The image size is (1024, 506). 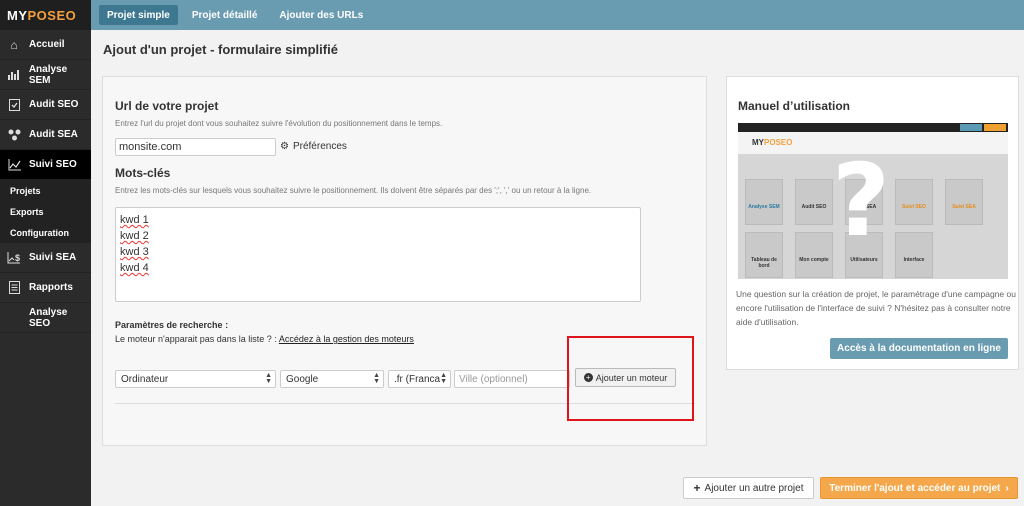 I want to click on preview-card: Suivi SEA, so click(x=964, y=202).